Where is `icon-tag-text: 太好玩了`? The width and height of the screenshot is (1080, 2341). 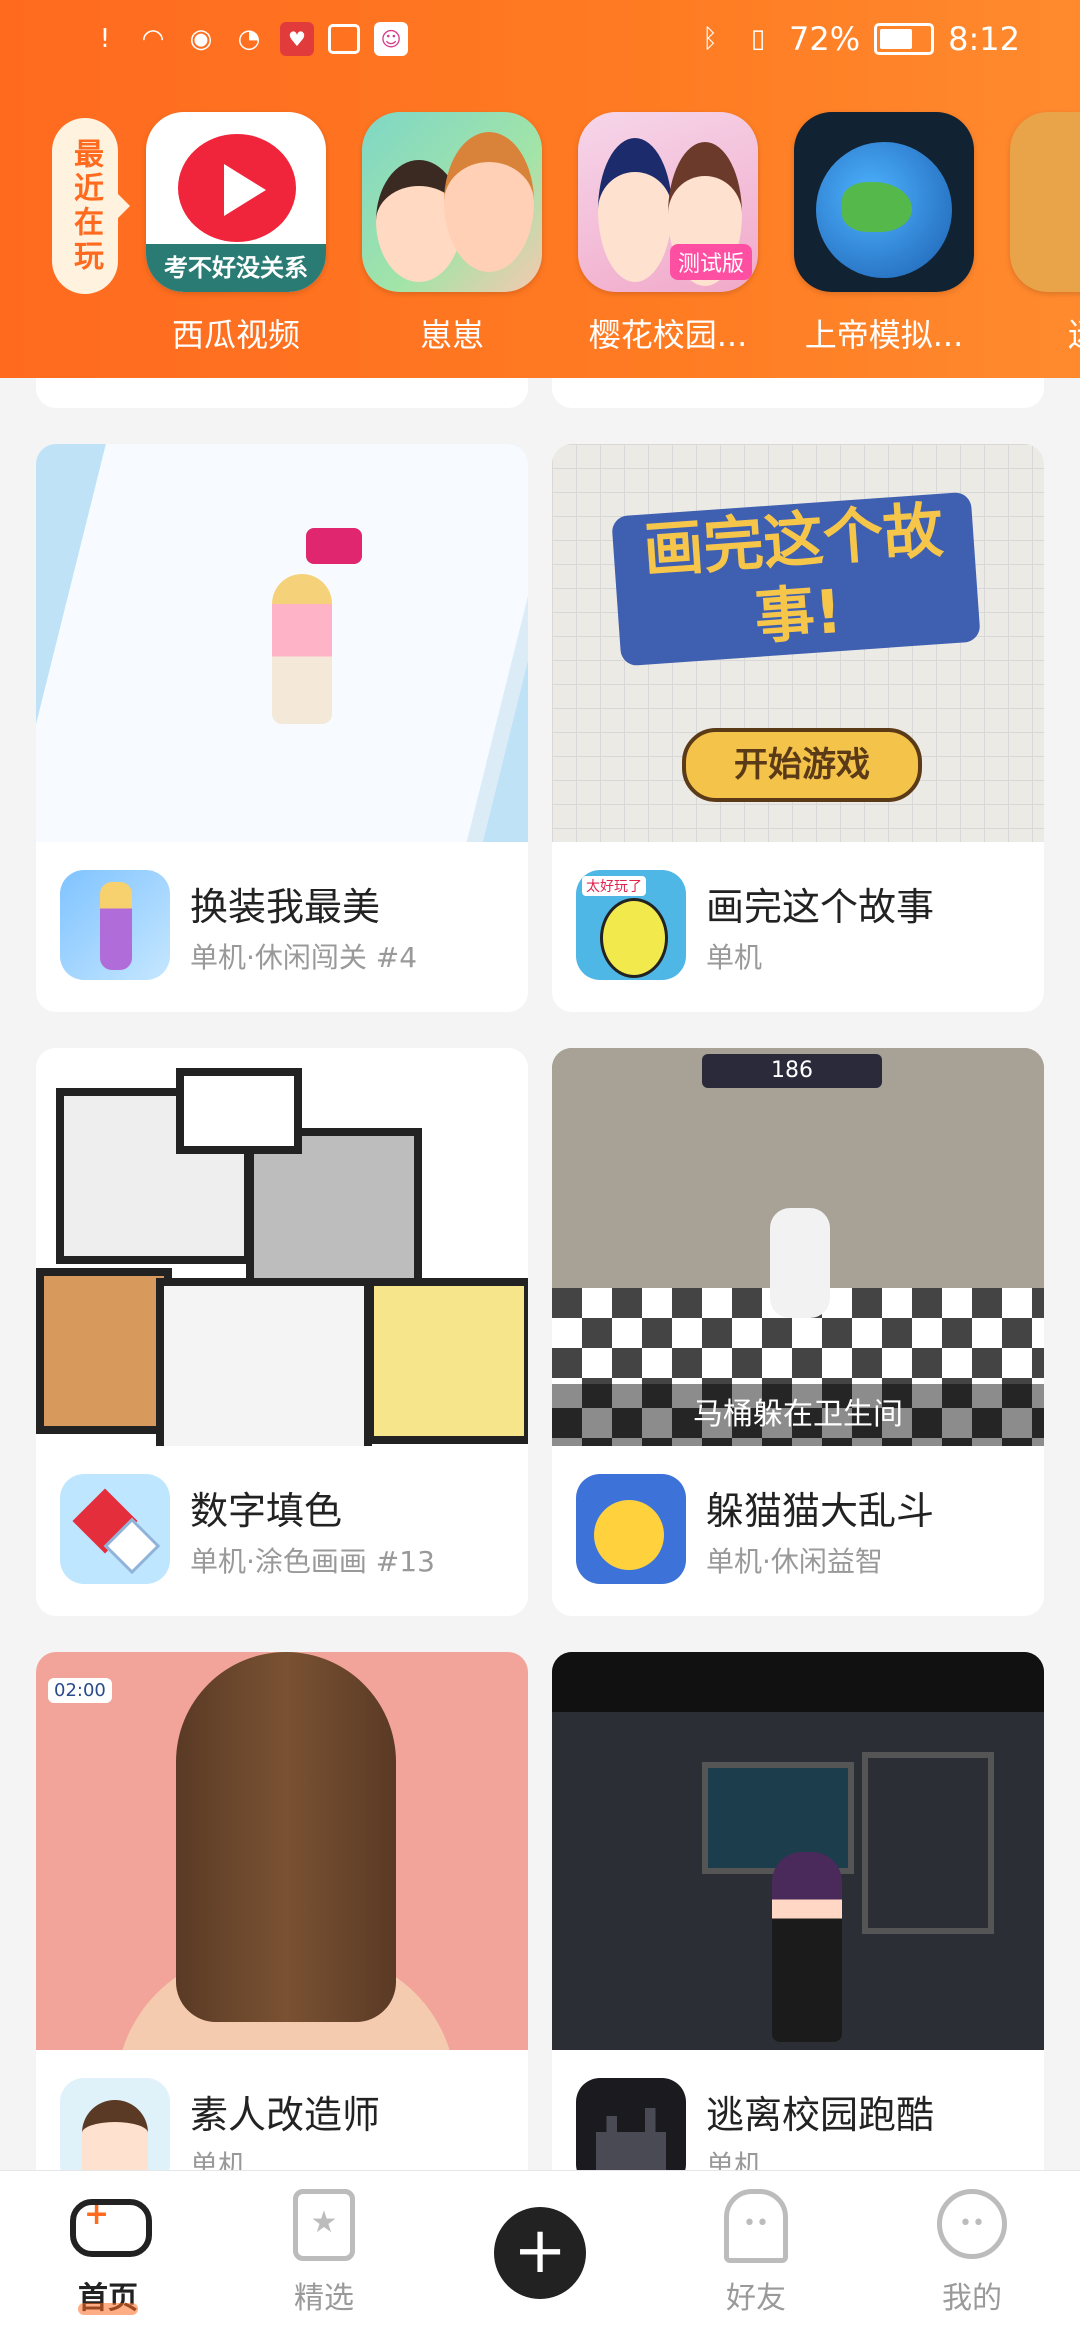 icon-tag-text: 太好玩了 is located at coordinates (614, 886).